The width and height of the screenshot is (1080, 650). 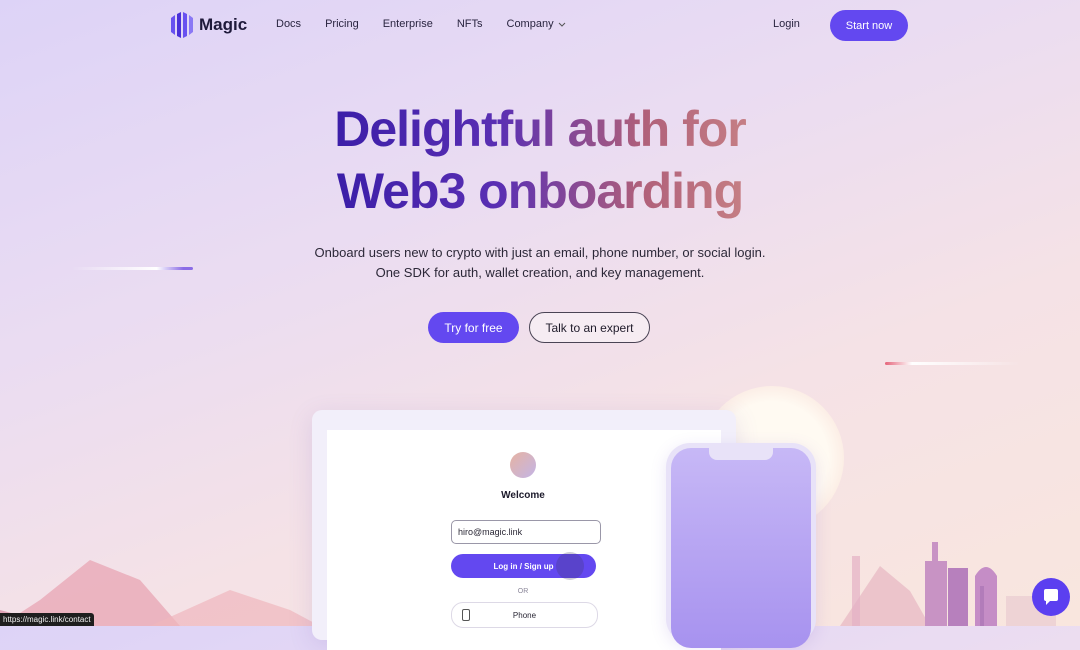 I want to click on logo: Magic, so click(x=208, y=25).